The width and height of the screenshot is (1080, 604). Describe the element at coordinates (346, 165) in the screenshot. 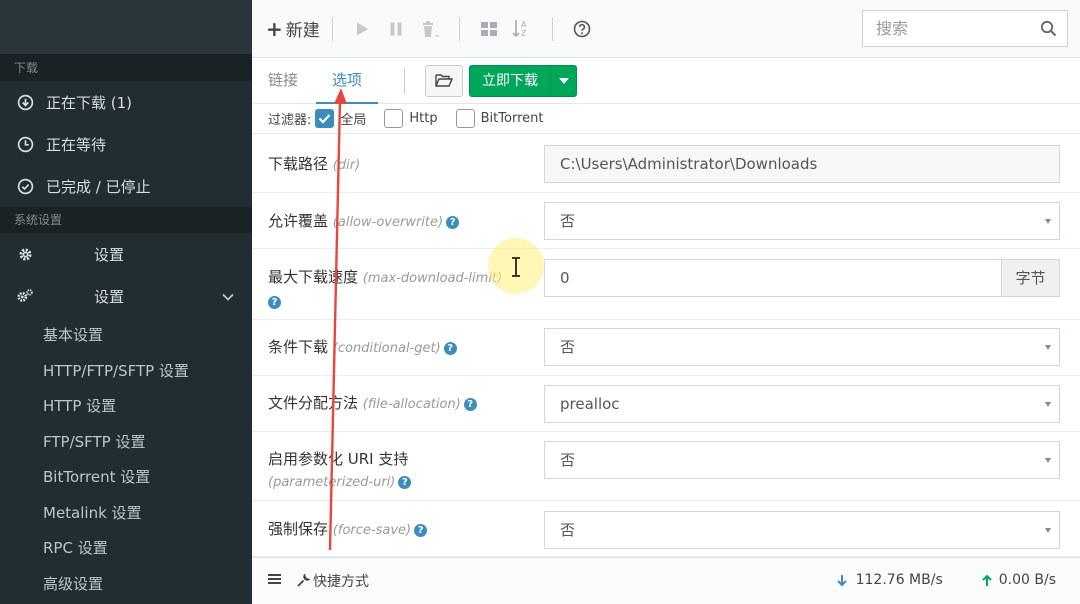

I see `option-key: (dir)` at that location.